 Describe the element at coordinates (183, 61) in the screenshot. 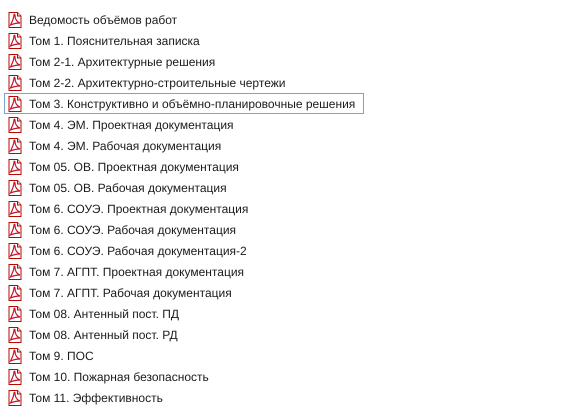

I see `file-item: Том 2-1. Архитектурные решения` at that location.